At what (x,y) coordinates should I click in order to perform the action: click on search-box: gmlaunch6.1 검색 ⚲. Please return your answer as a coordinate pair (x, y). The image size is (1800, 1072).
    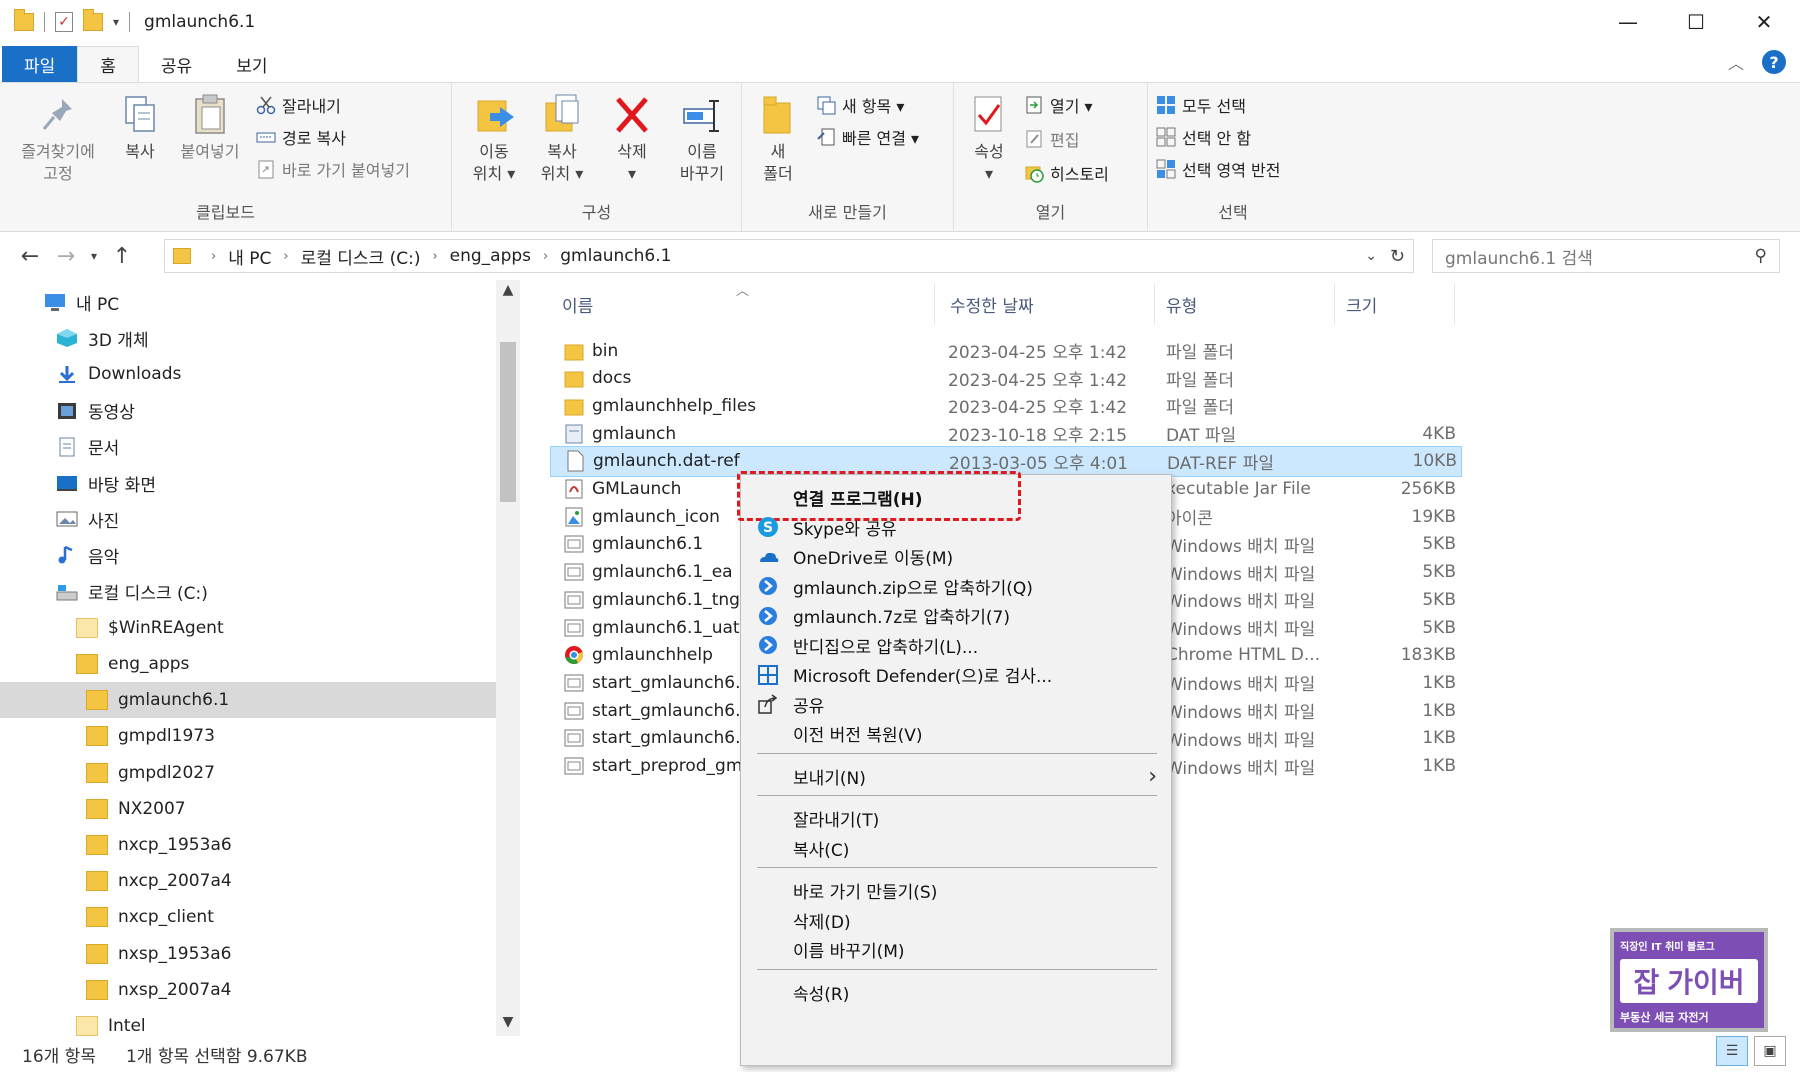
    Looking at the image, I should click on (1606, 256).